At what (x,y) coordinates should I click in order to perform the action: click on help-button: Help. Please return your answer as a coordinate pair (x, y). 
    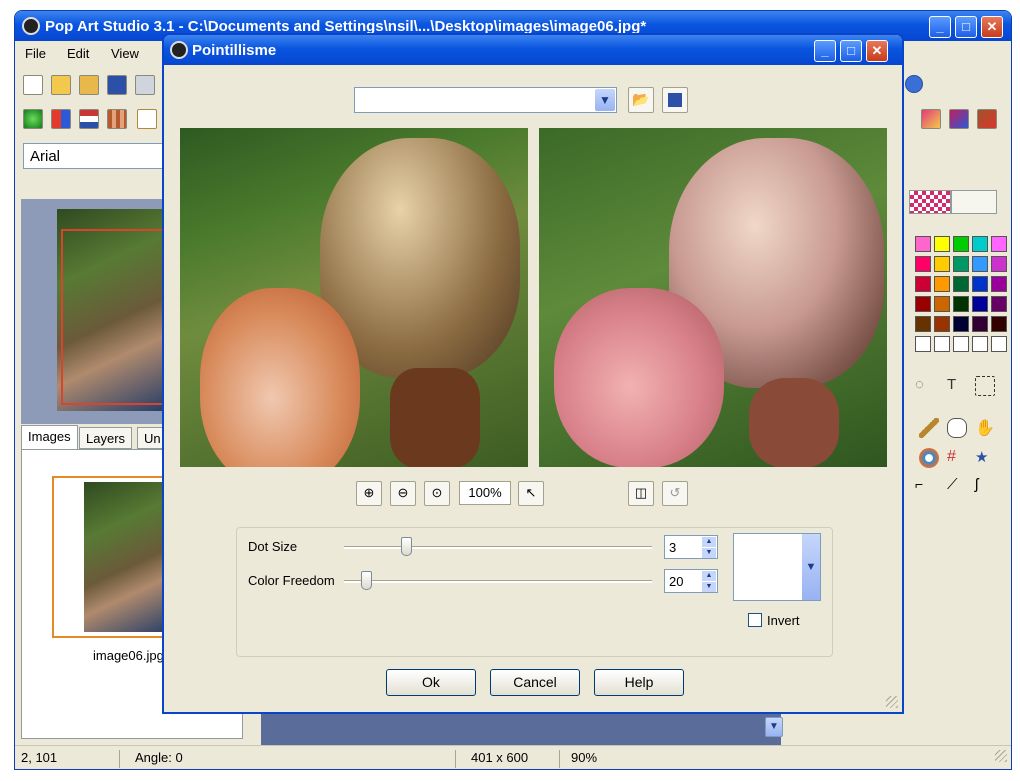
    Looking at the image, I should click on (639, 682).